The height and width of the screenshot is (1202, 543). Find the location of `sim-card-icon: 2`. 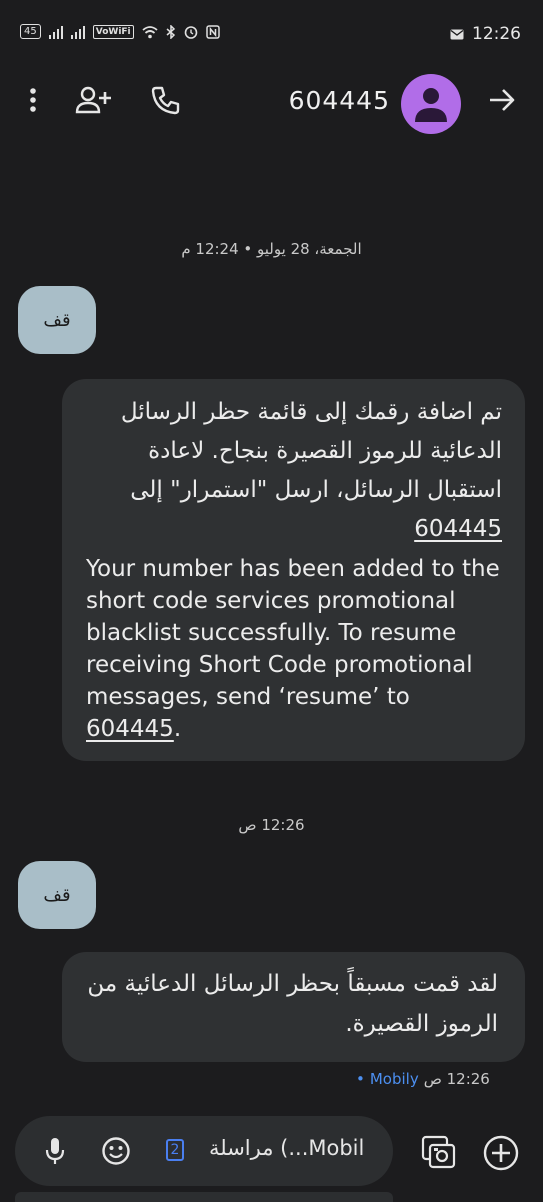

sim-card-icon: 2 is located at coordinates (175, 1150).